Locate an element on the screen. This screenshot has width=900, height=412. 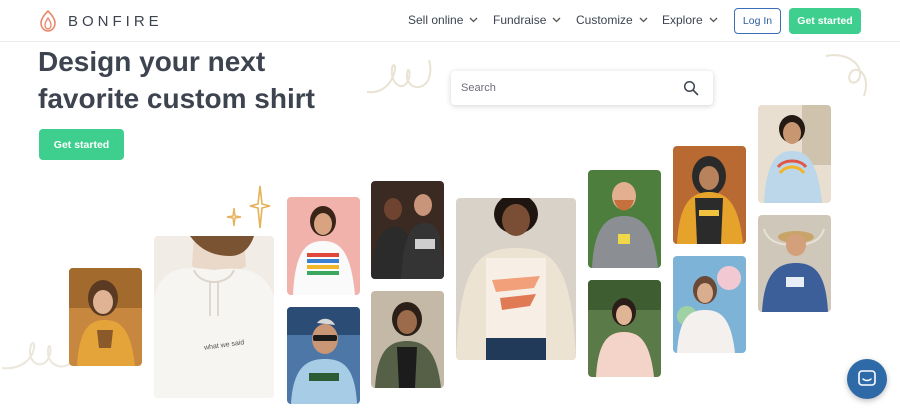
nav-explore: Explore is located at coordinates (690, 20).